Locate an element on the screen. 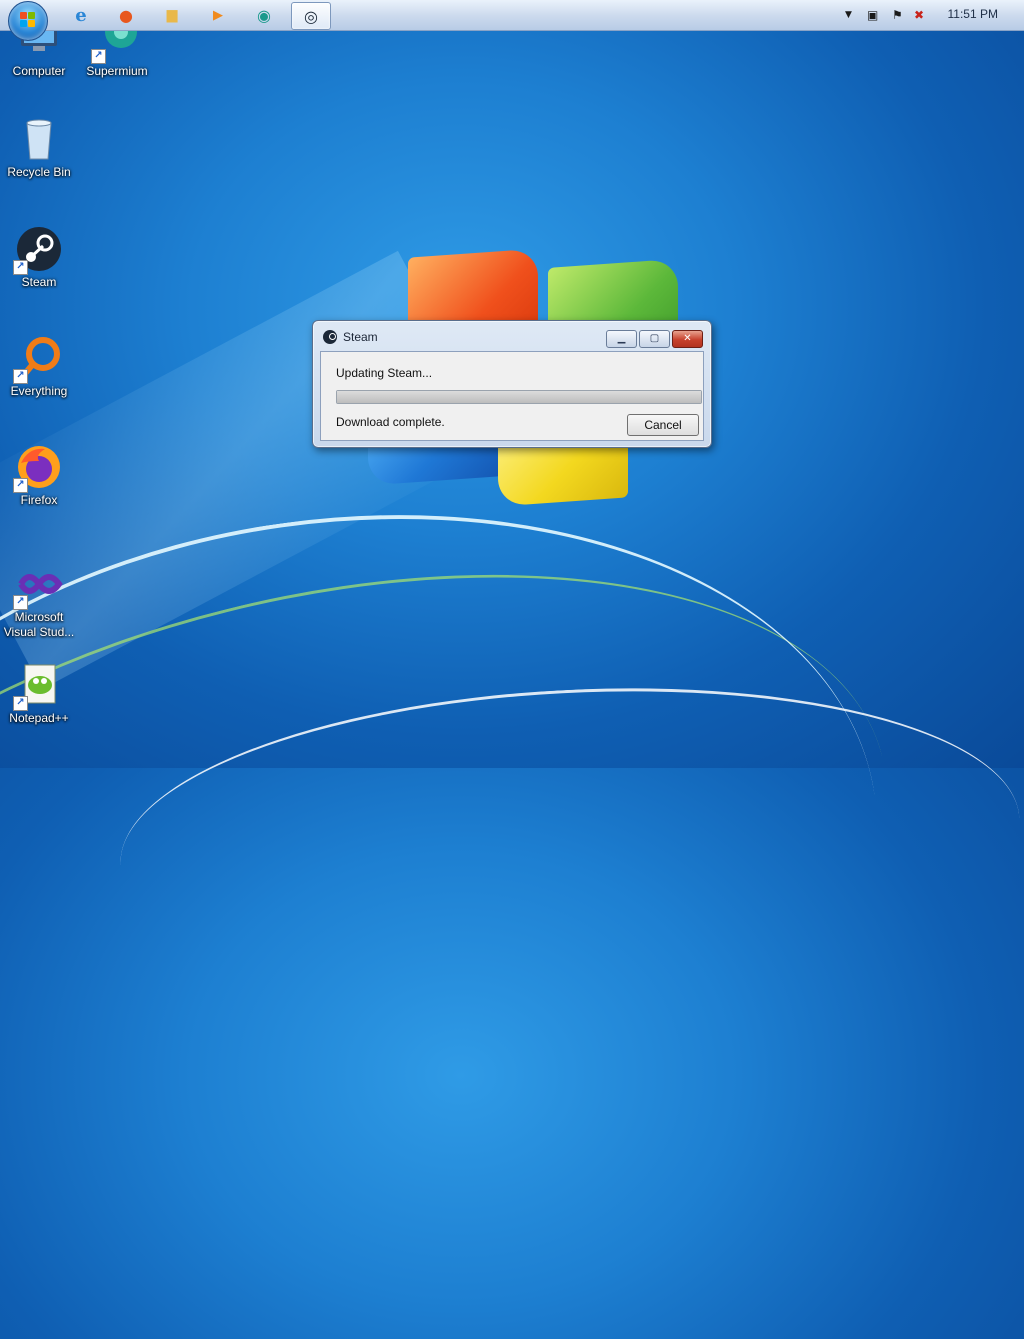  desktop-icon-recycle-bin: Recycle Bin is located at coordinates (39, 147).